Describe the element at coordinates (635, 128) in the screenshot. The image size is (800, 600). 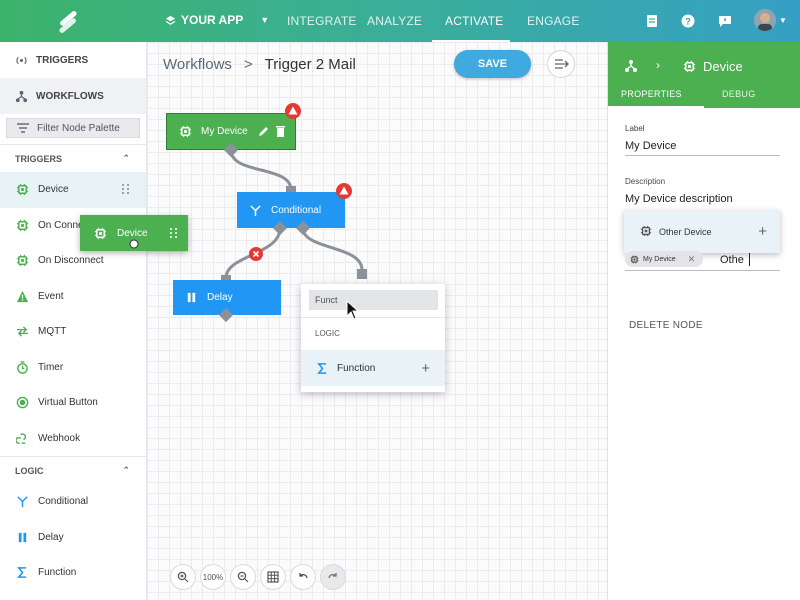
I see `label-caption: Label` at that location.